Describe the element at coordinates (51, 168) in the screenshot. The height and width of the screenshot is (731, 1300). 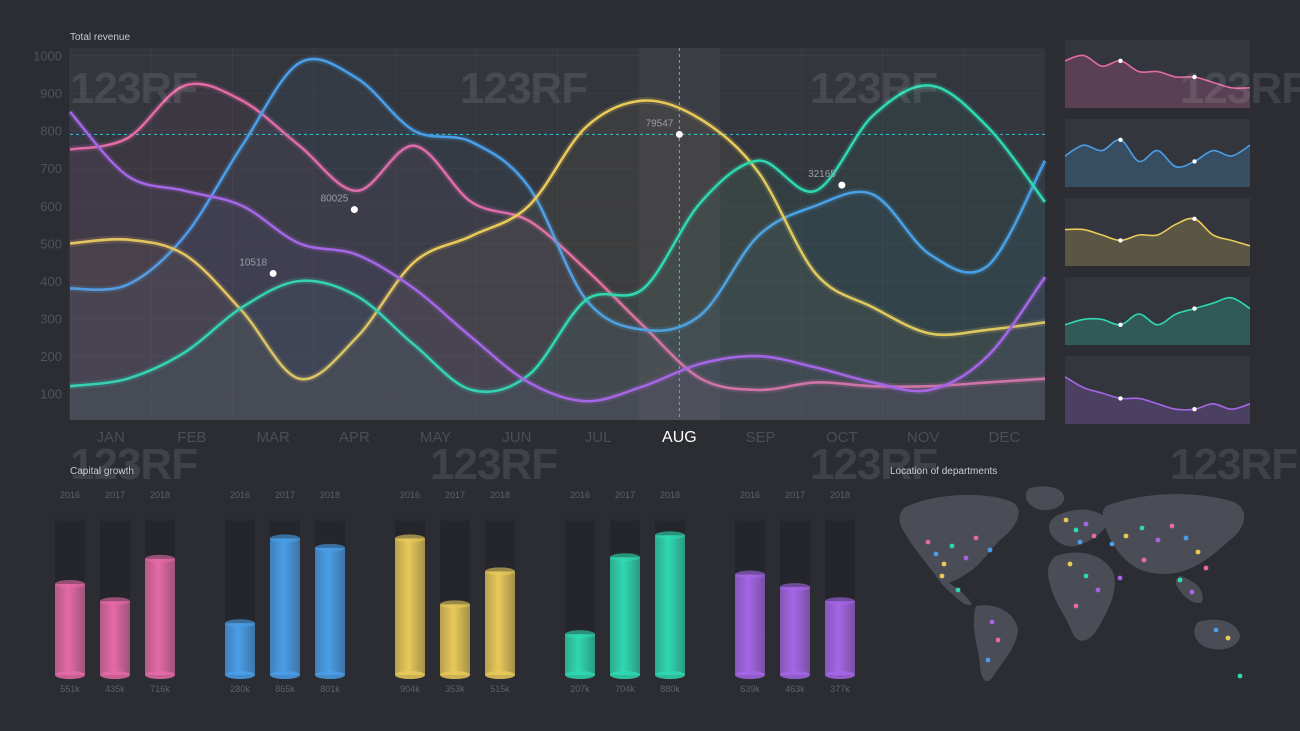
I see `y-tick-label: 700` at that location.